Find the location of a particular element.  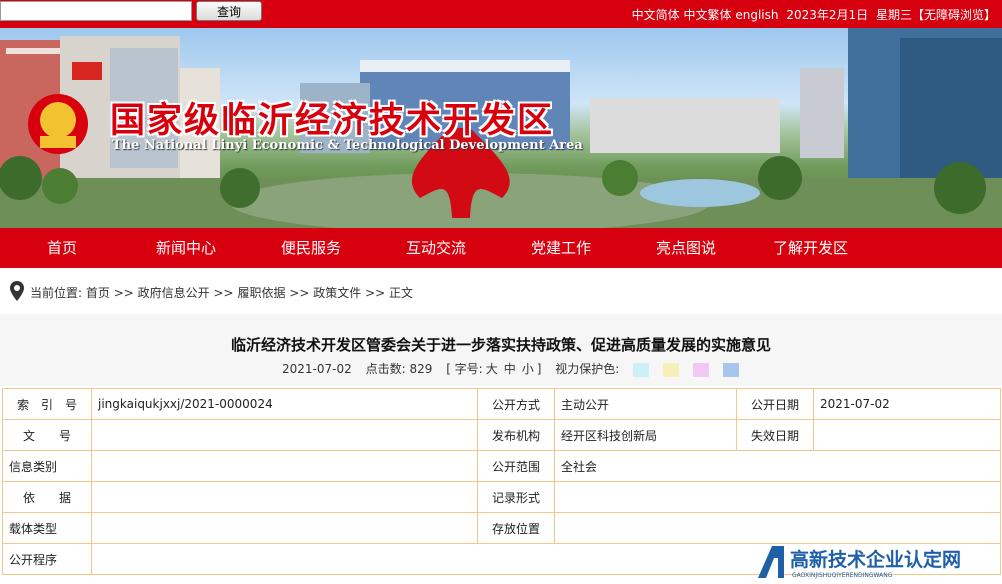

scope-label: 公开范围 is located at coordinates (516, 466).